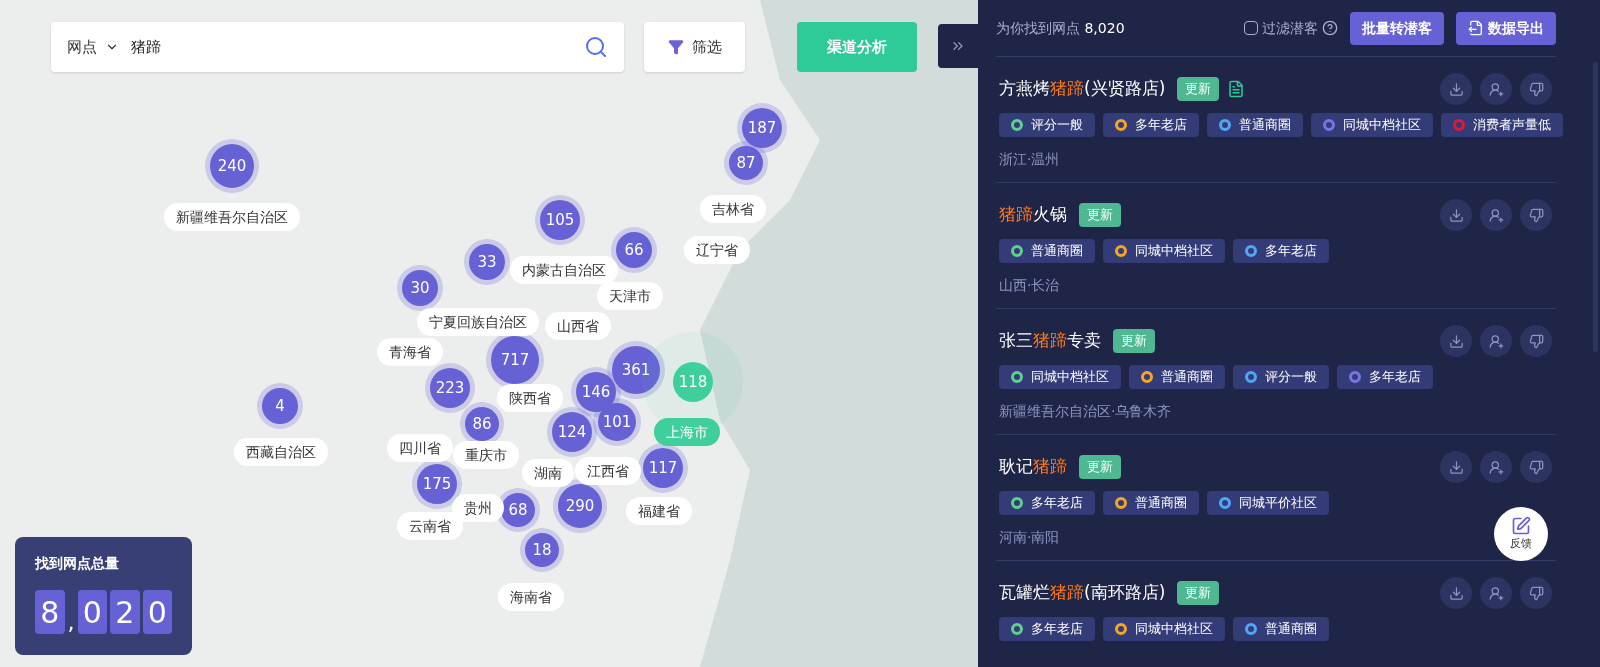 This screenshot has height=667, width=1600. I want to click on filter-checkbox-label: 过滤潜客, so click(1290, 28).